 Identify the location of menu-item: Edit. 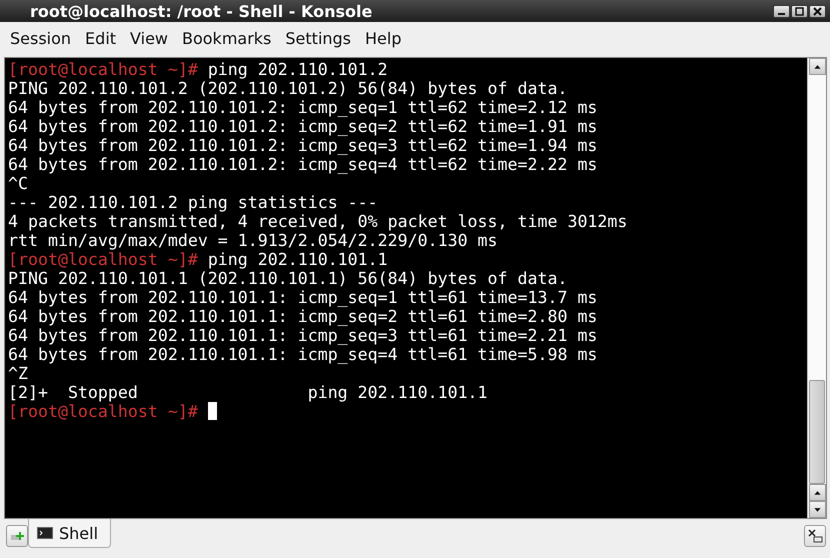
(101, 38).